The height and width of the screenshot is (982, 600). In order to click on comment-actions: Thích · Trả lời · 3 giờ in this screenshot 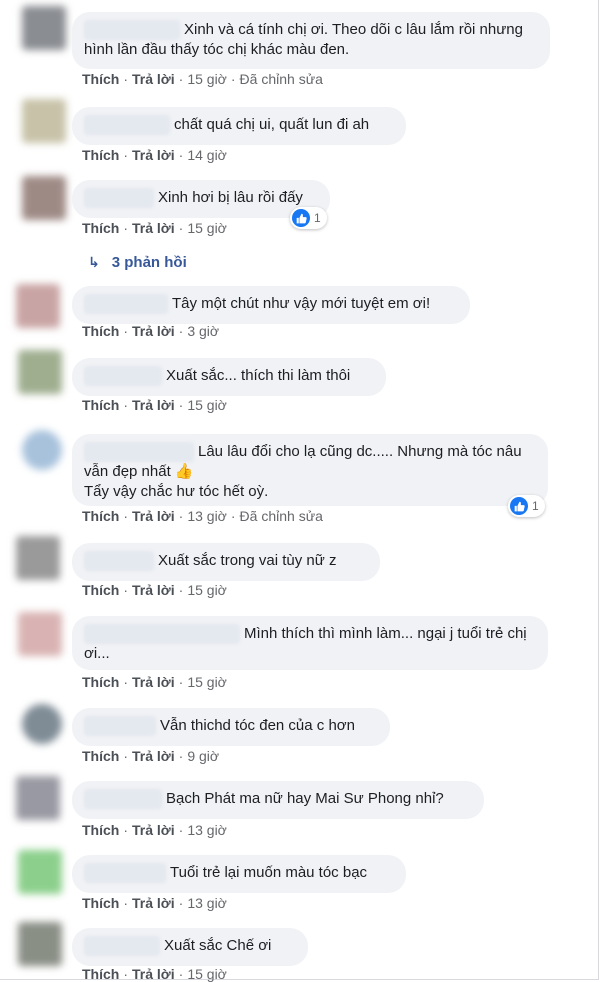, I will do `click(151, 331)`.